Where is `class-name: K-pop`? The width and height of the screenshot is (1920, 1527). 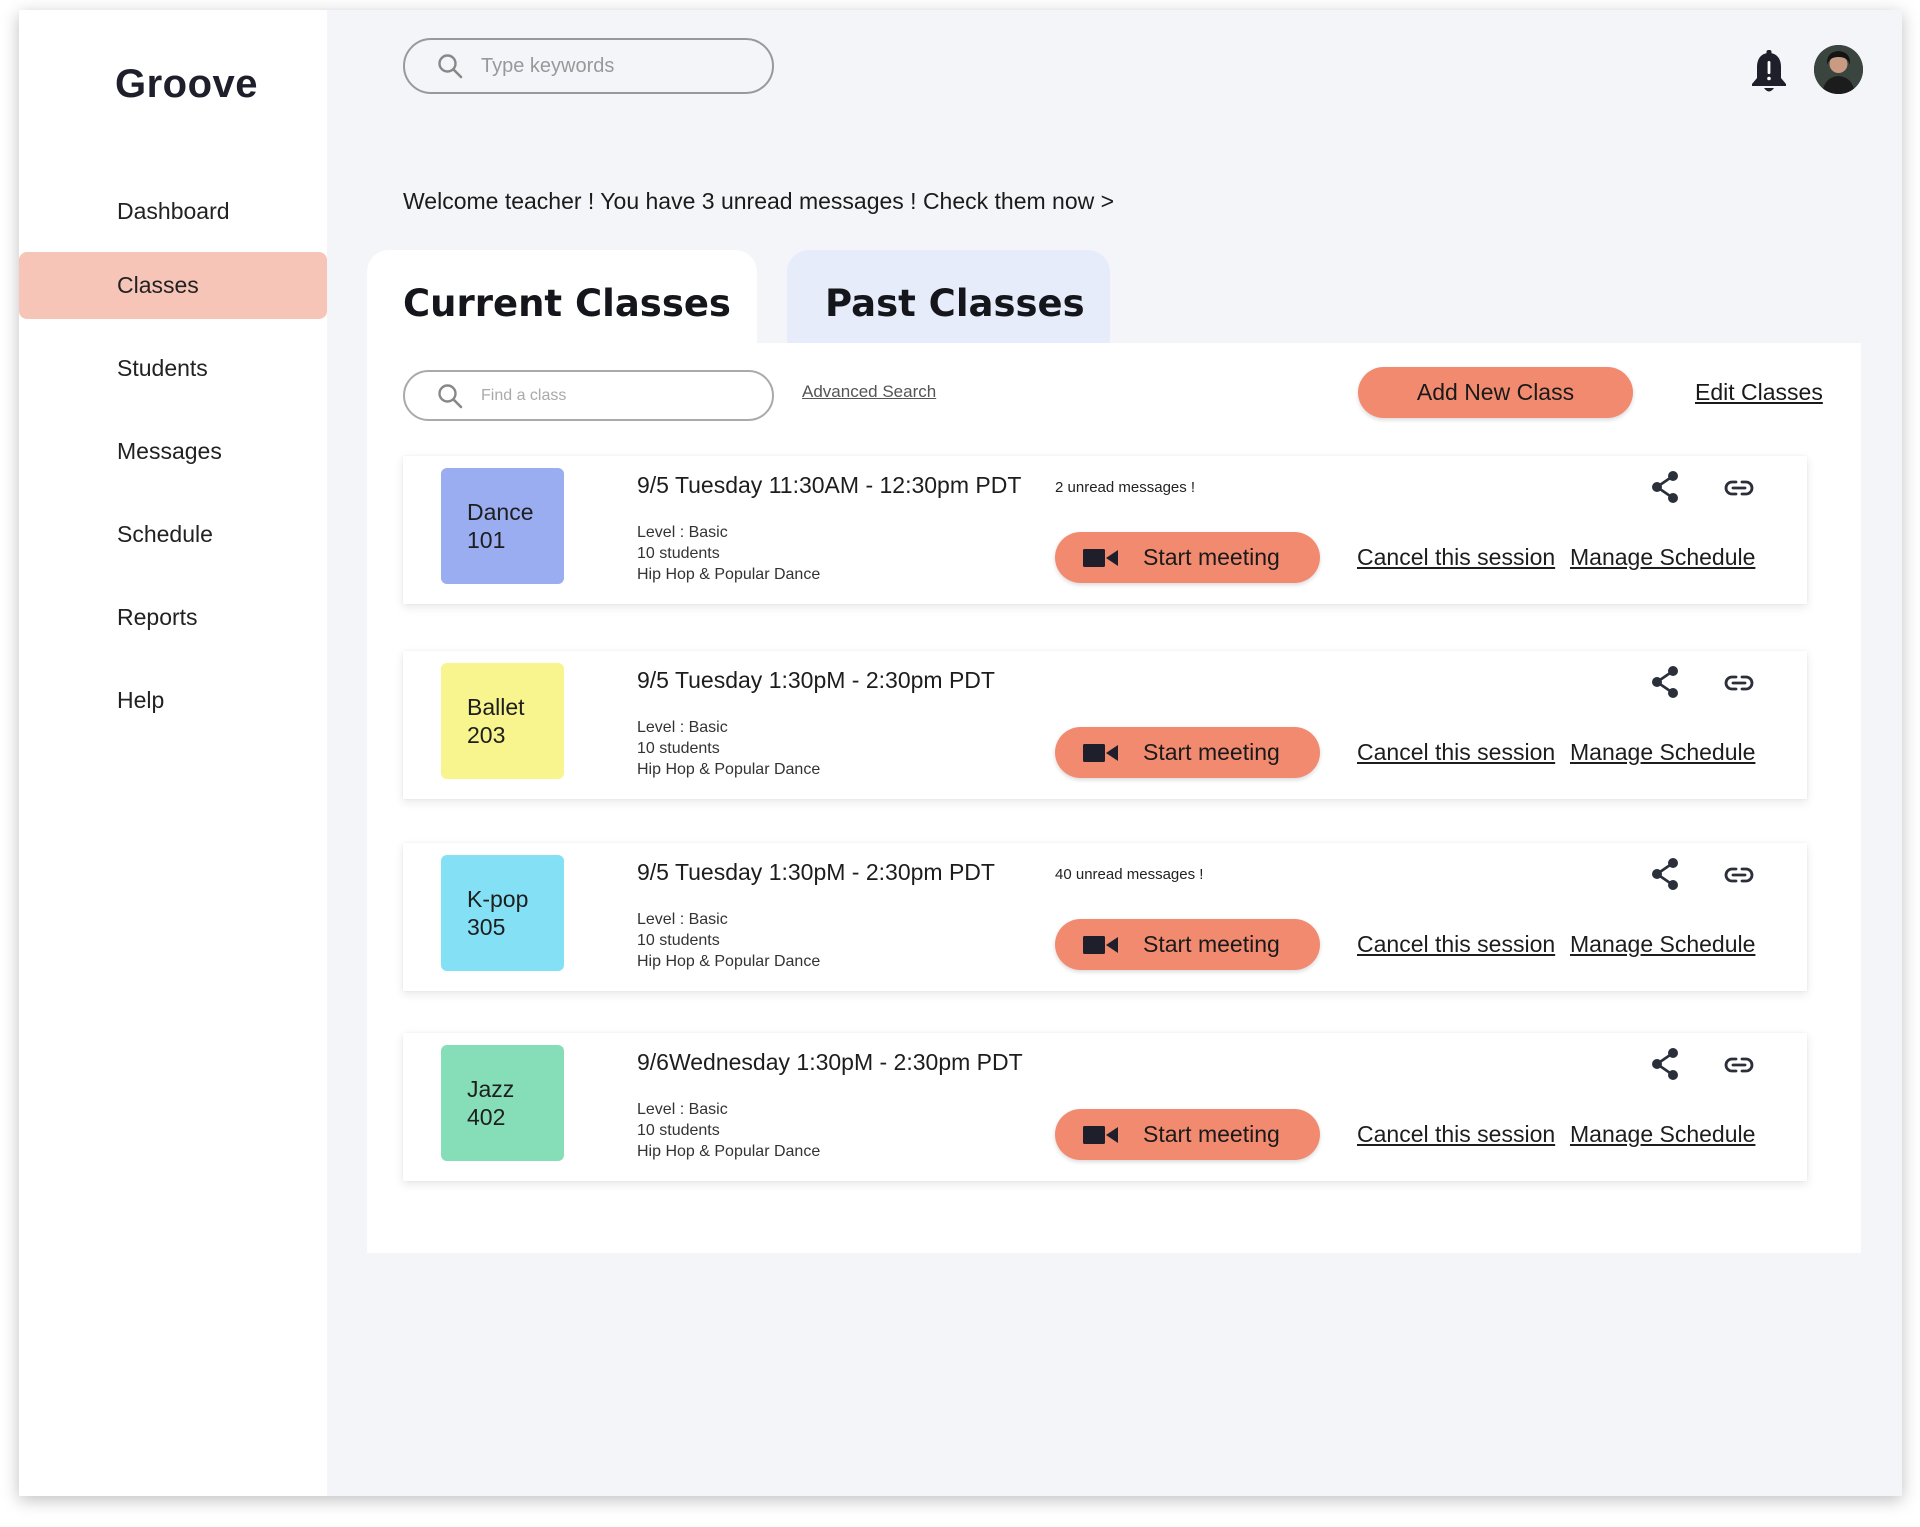 class-name: K-pop is located at coordinates (498, 899).